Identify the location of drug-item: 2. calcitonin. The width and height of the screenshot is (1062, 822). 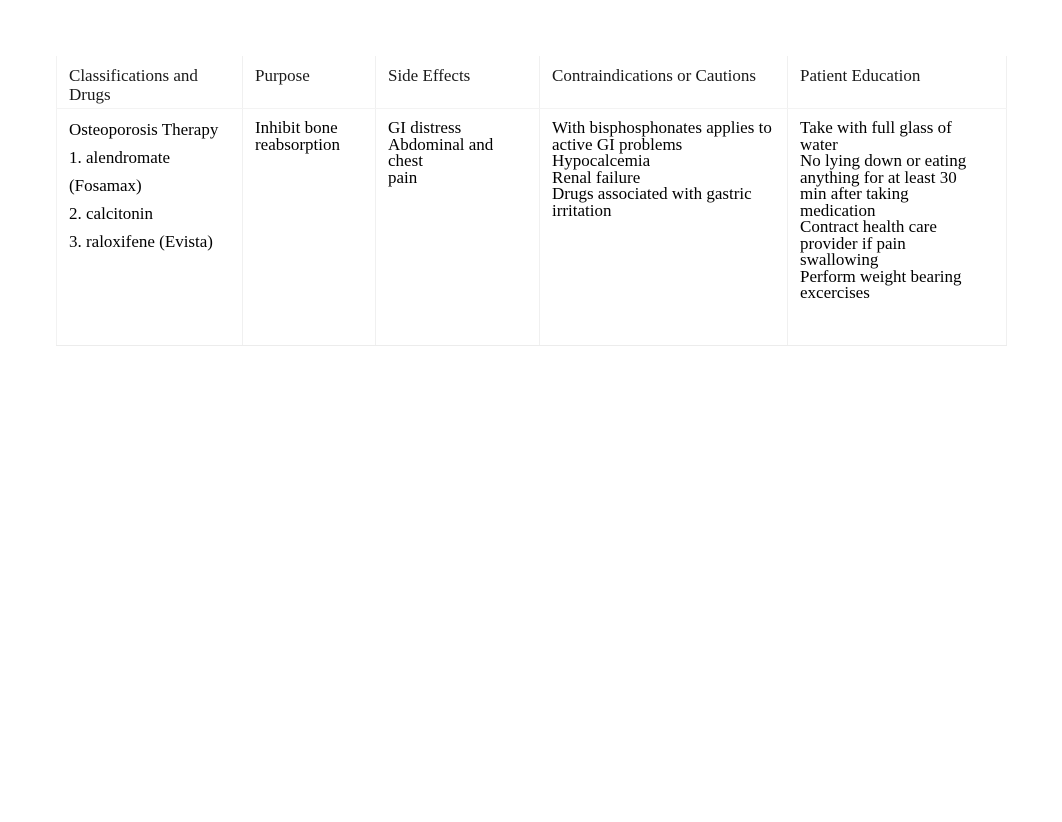
(111, 213).